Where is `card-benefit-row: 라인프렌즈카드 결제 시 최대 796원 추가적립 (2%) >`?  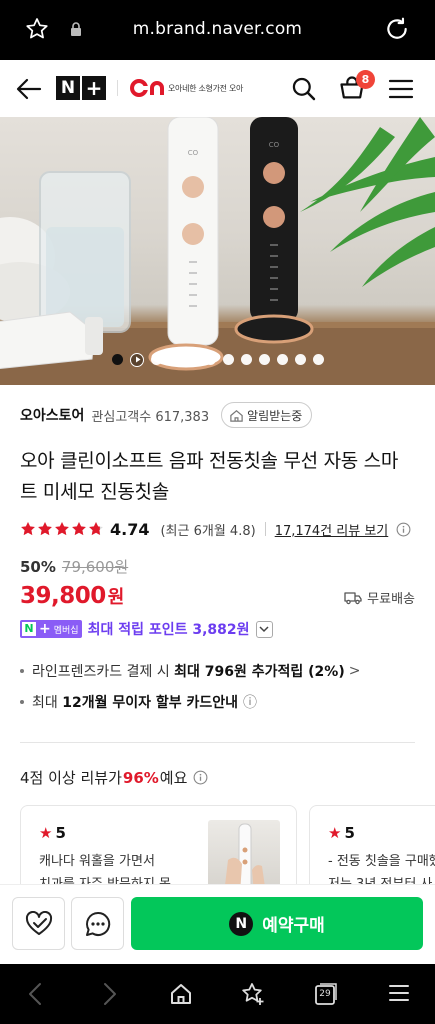 card-benefit-row: 라인프렌즈카드 결제 시 최대 796원 추가적립 (2%) > is located at coordinates (217, 671).